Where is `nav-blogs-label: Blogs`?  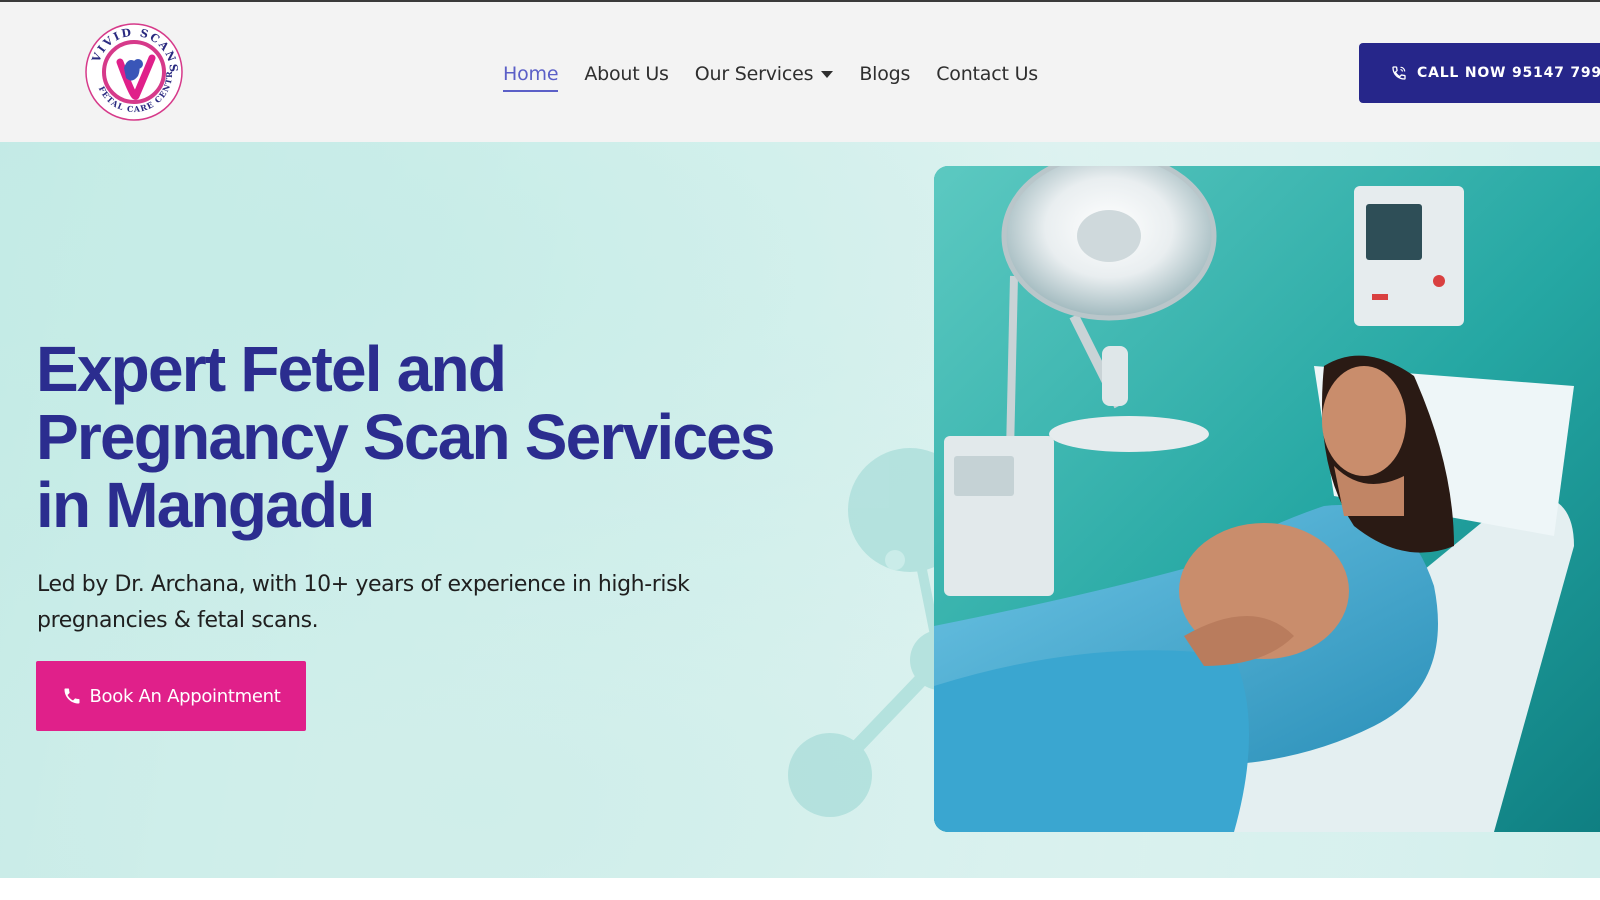
nav-blogs-label: Blogs is located at coordinates (885, 74).